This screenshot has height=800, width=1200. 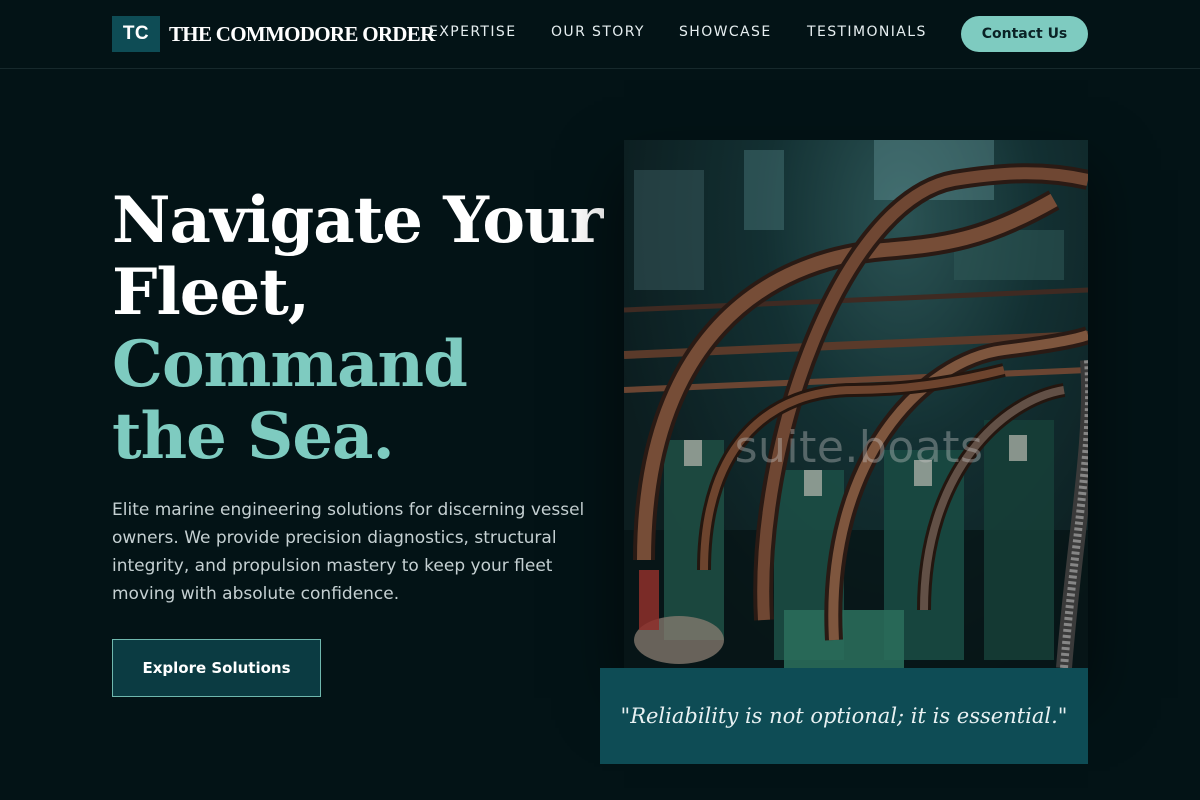 I want to click on nav-link-our-story: OUR STORY, so click(x=598, y=32).